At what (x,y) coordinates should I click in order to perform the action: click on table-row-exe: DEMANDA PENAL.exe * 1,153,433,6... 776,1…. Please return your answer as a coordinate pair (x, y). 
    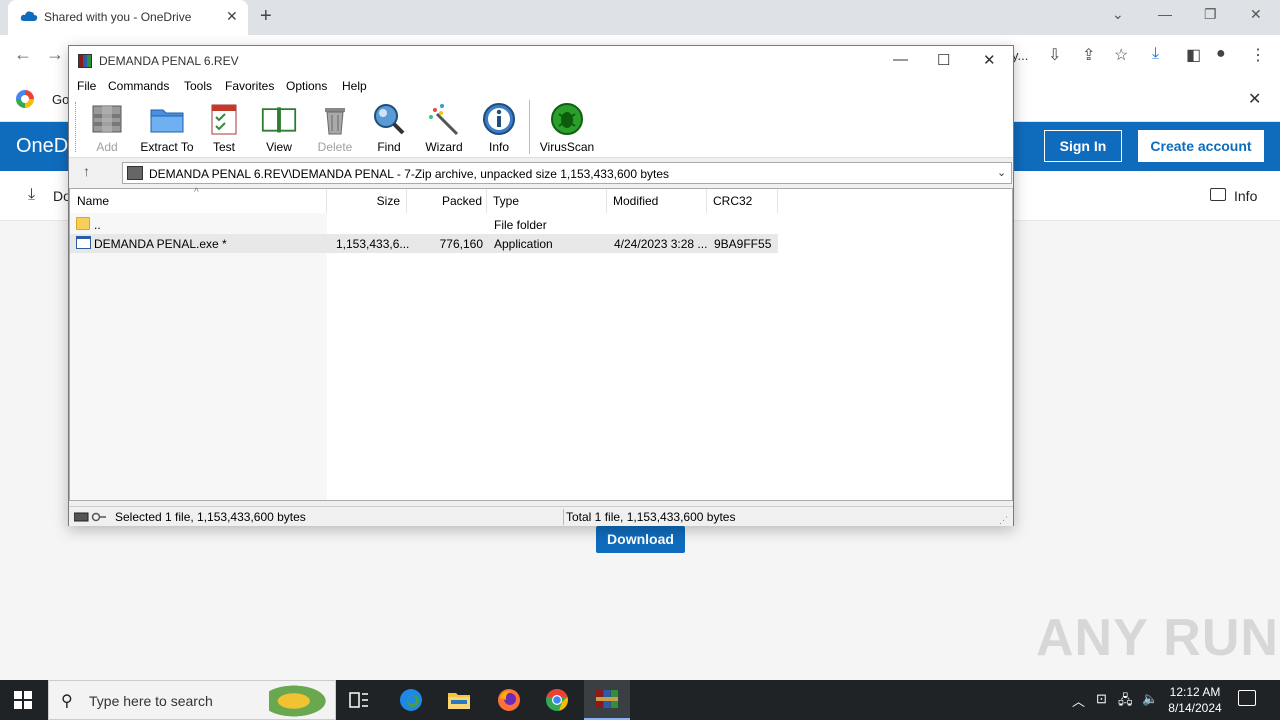
    Looking at the image, I should click on (424, 243).